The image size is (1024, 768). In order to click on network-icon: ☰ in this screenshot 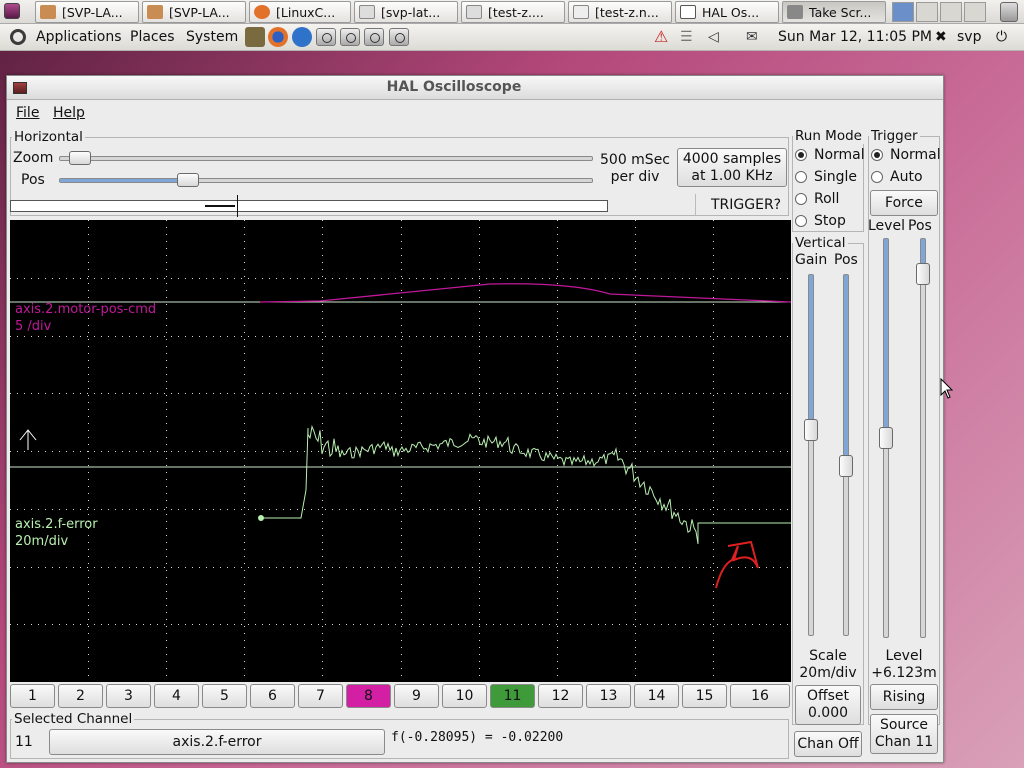, I will do `click(686, 37)`.